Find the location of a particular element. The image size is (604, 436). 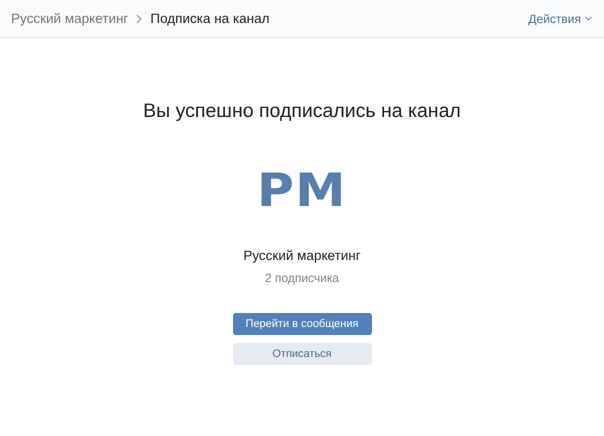

messages-button: Перейти в сообщения is located at coordinates (302, 324).